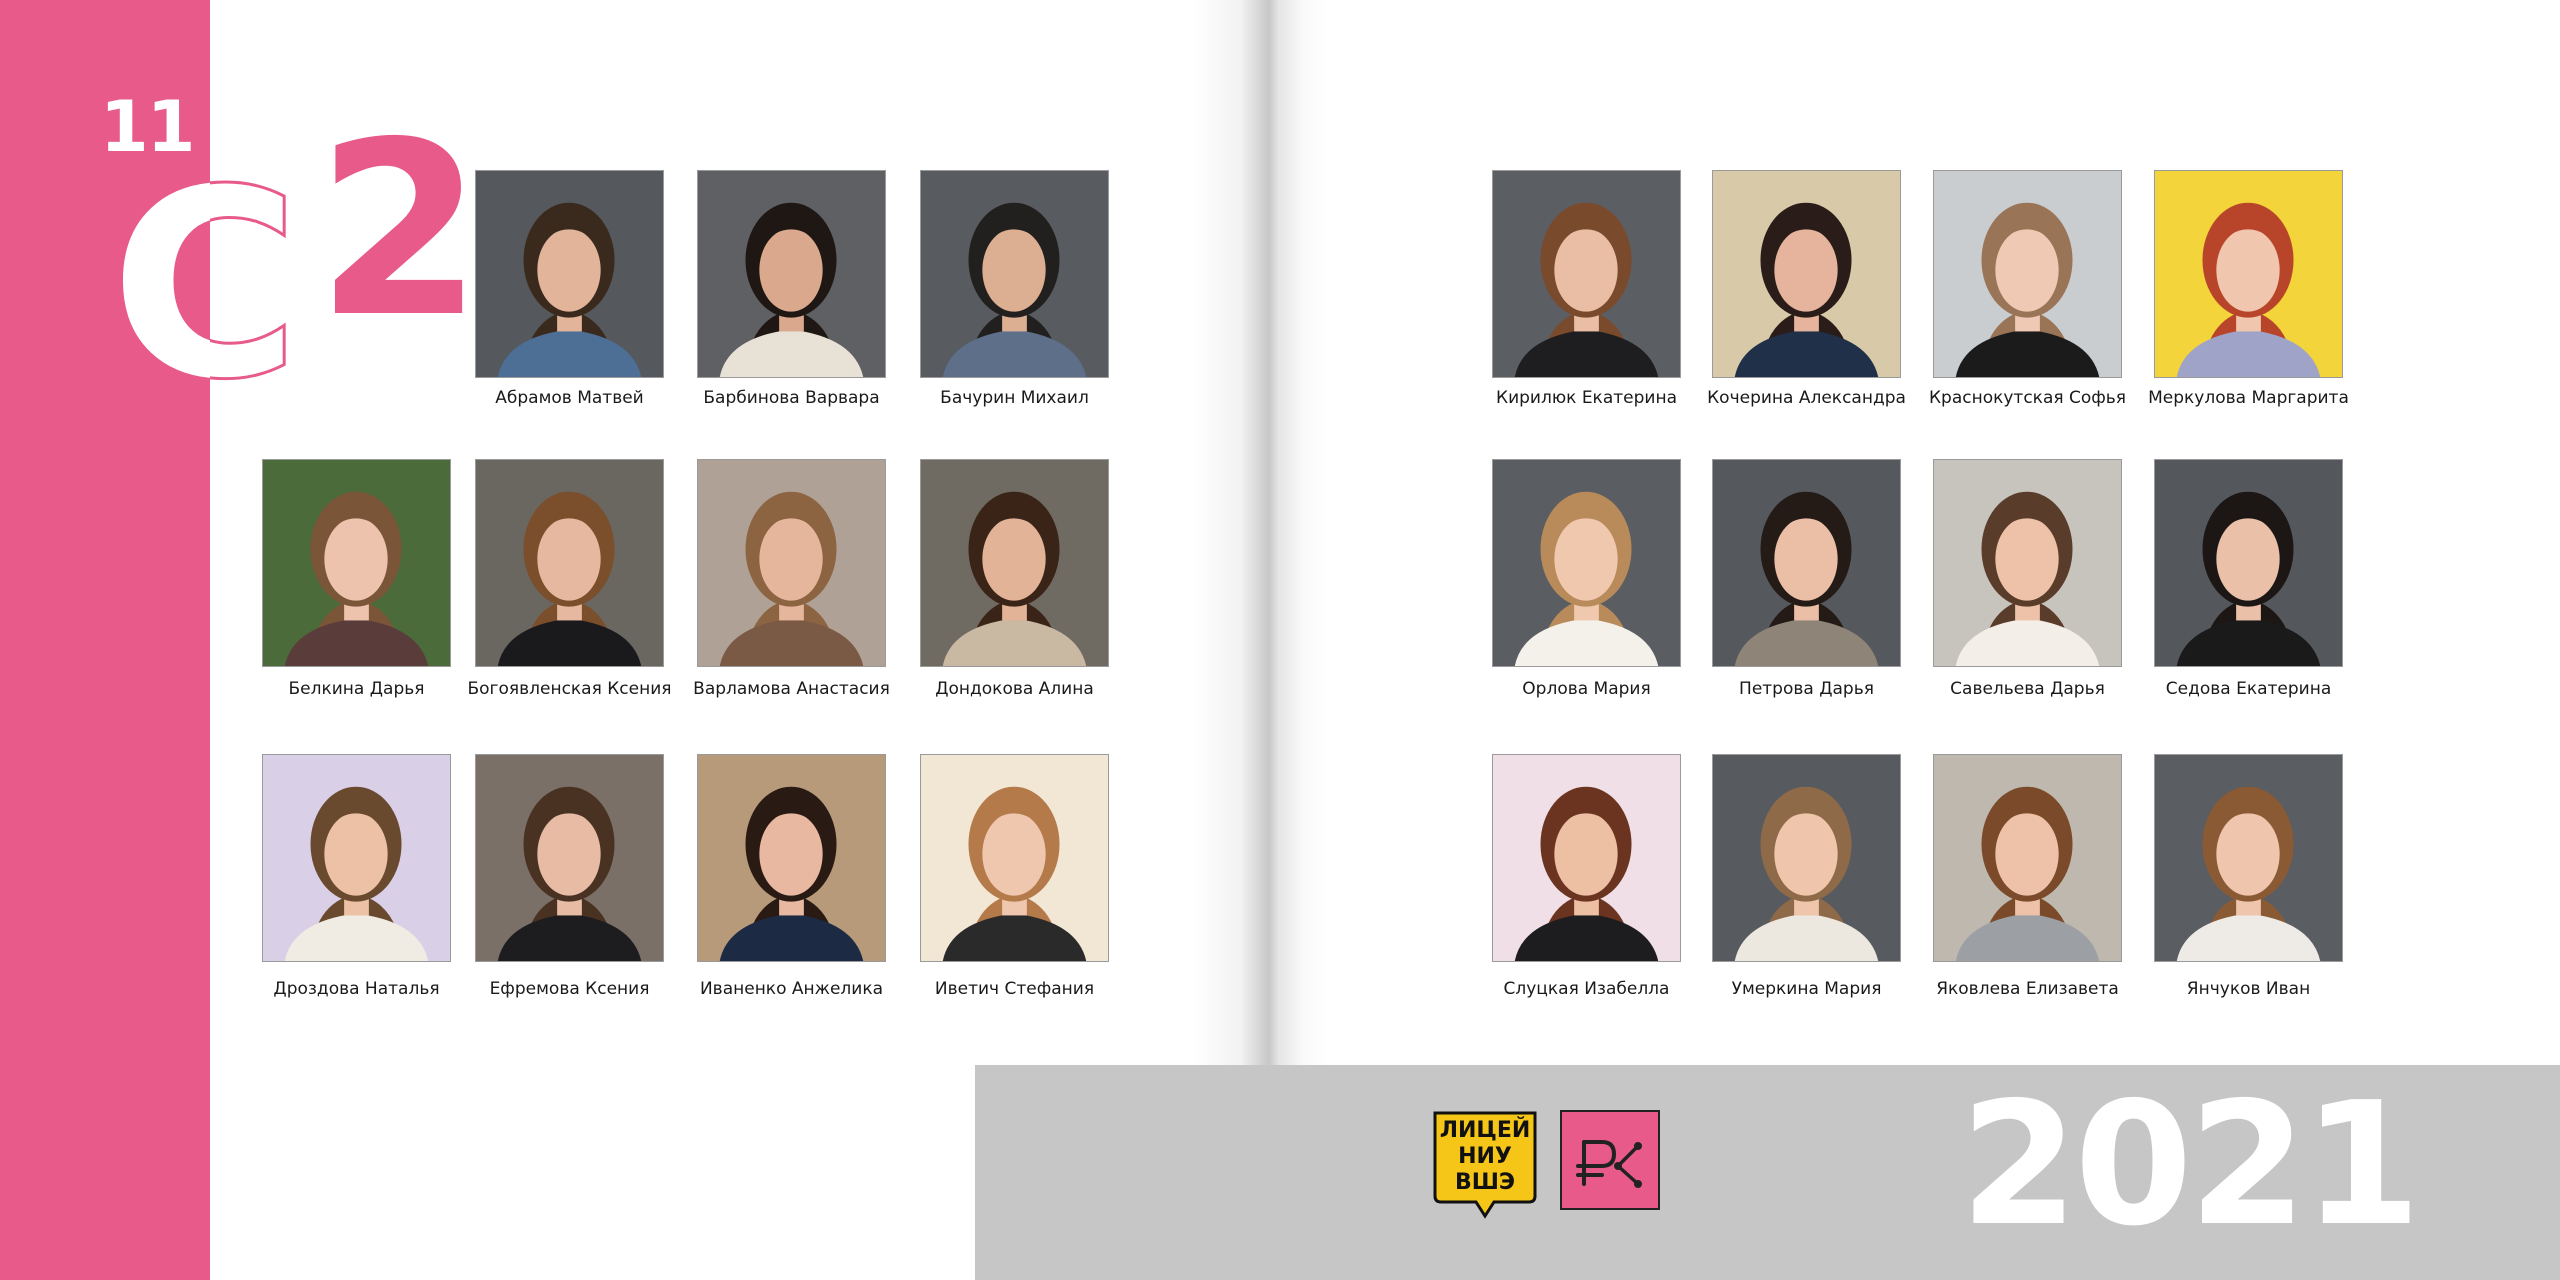  Describe the element at coordinates (356, 989) in the screenshot. I see `left-student-name-7: Дроздова Наталья` at that location.